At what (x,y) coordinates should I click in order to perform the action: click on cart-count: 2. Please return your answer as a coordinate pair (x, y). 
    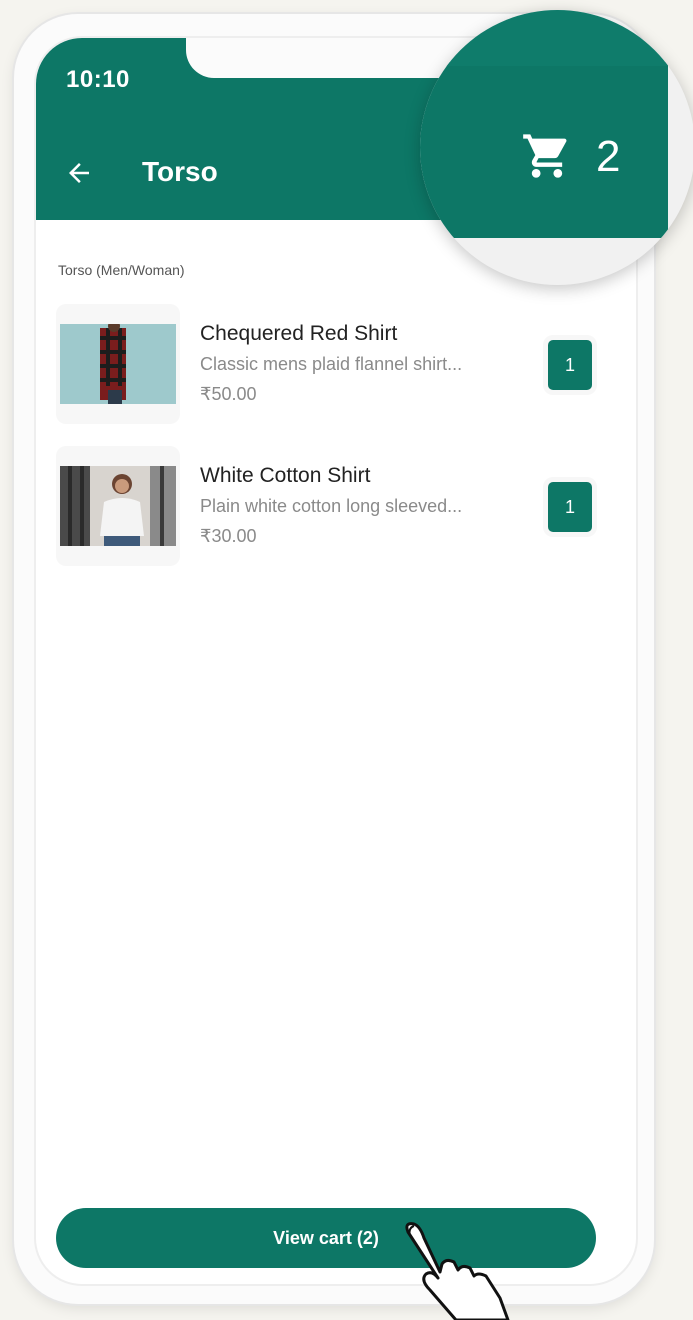
    Looking at the image, I should click on (608, 156).